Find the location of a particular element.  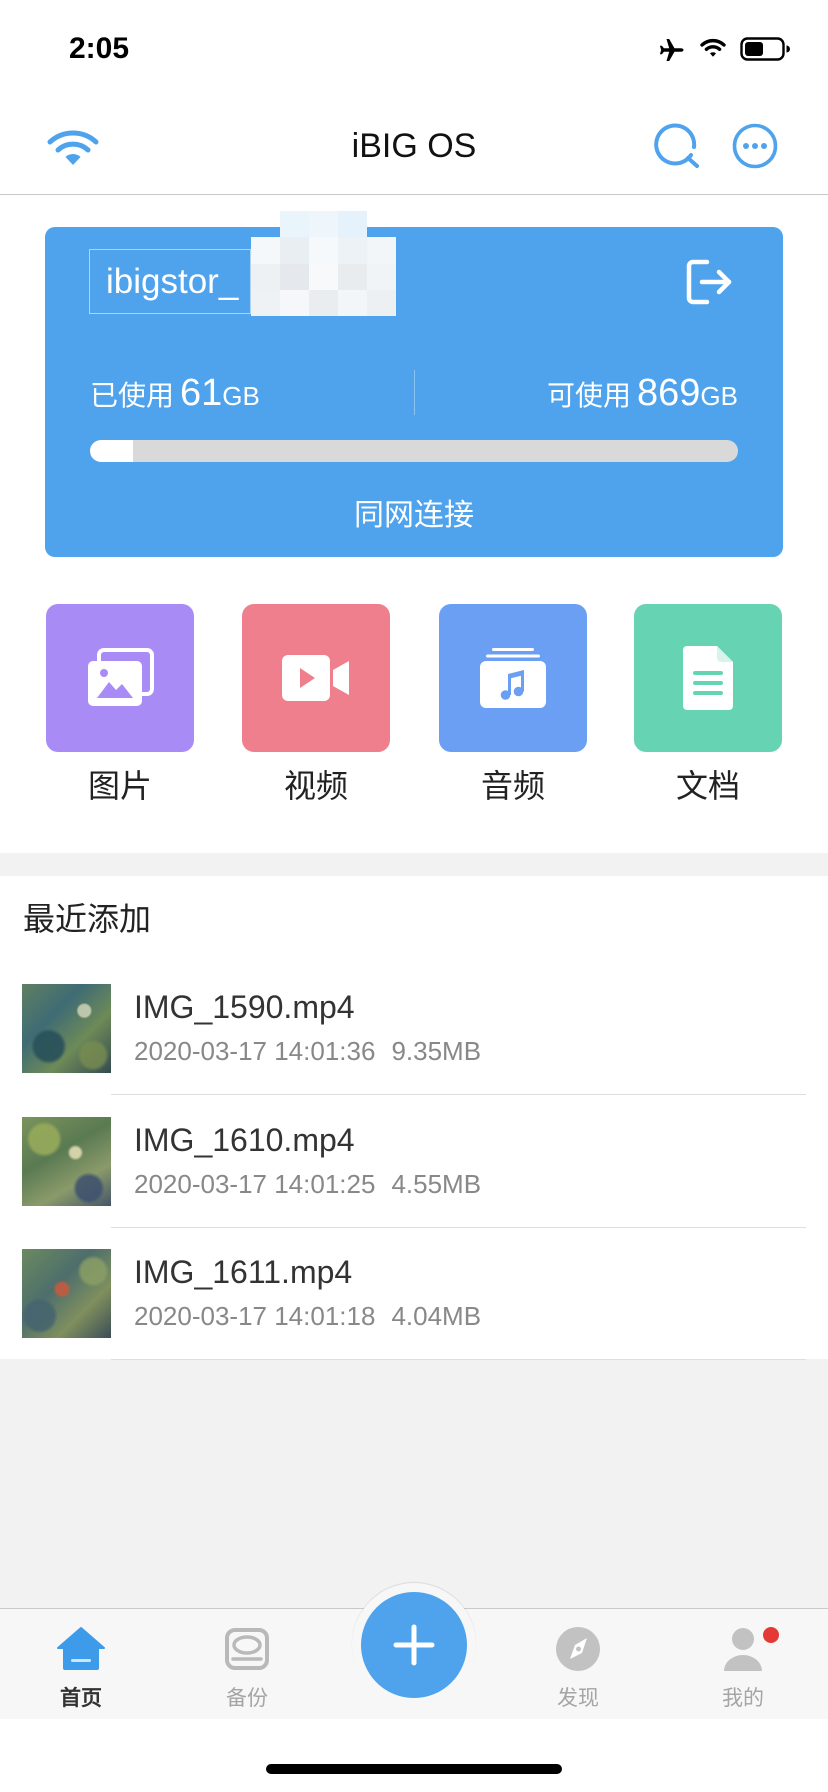

category-label-audio: 音频 is located at coordinates (512, 786).